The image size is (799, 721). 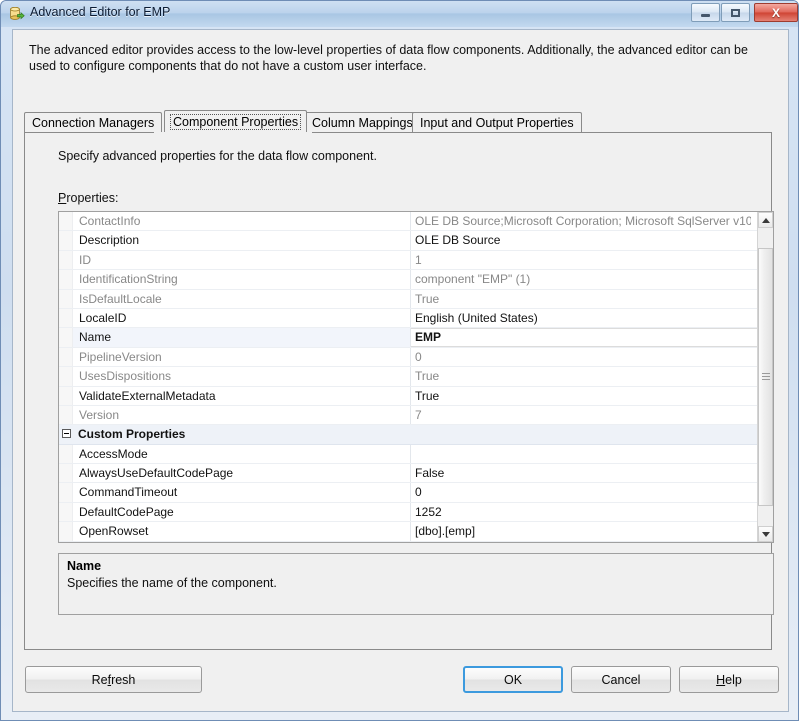 I want to click on property-name: ContactInfo, so click(x=110, y=221).